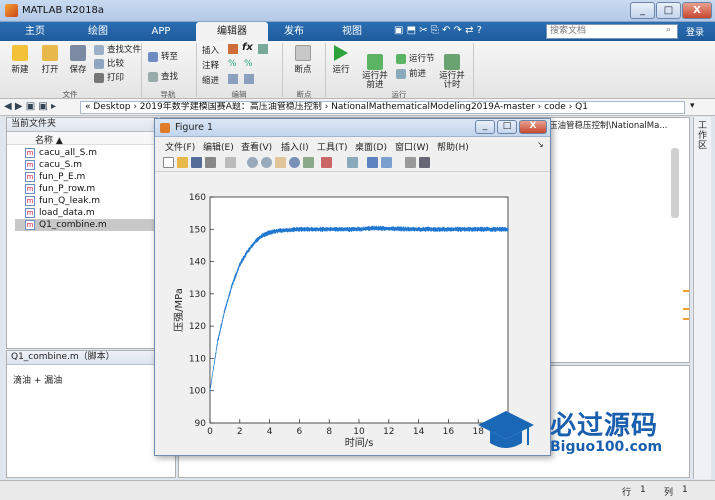 The height and width of the screenshot is (500, 715). I want to click on search-input: 搜索文档, so click(612, 31).